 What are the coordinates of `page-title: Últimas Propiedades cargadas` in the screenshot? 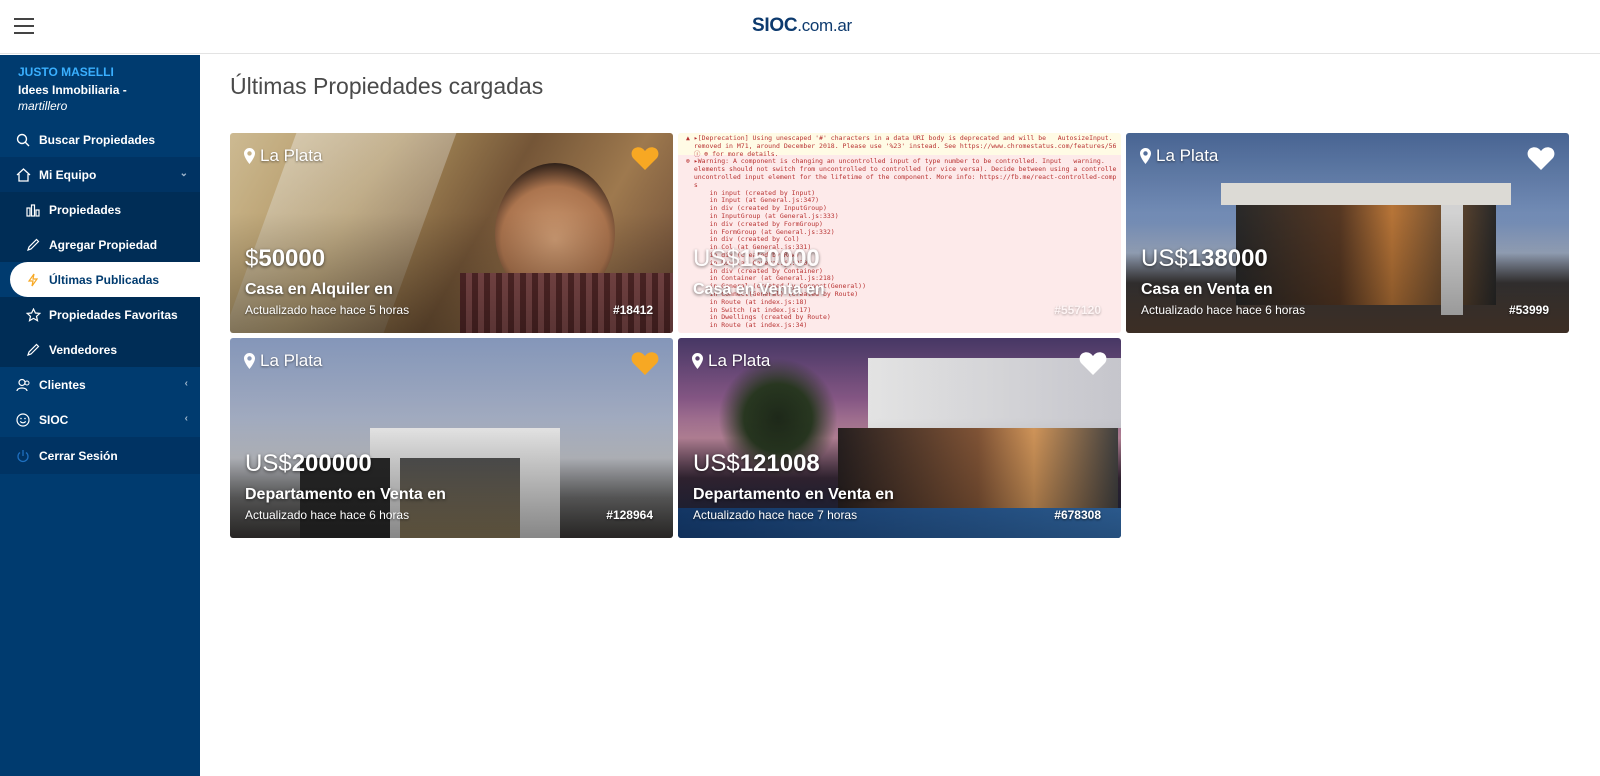 It's located at (387, 86).